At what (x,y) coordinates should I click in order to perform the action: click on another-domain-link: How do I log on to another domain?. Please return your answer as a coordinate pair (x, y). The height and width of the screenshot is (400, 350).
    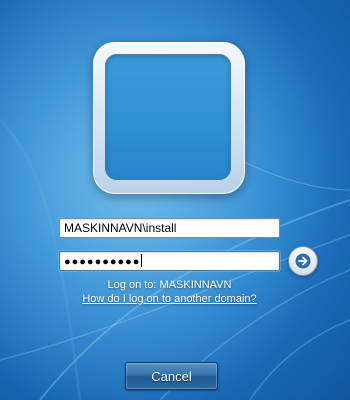
    Looking at the image, I should click on (169, 299).